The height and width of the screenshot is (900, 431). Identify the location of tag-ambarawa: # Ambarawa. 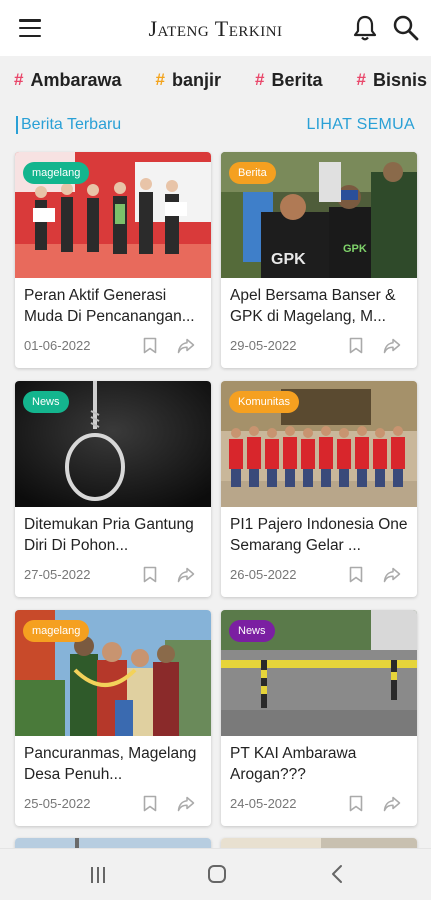
(68, 80).